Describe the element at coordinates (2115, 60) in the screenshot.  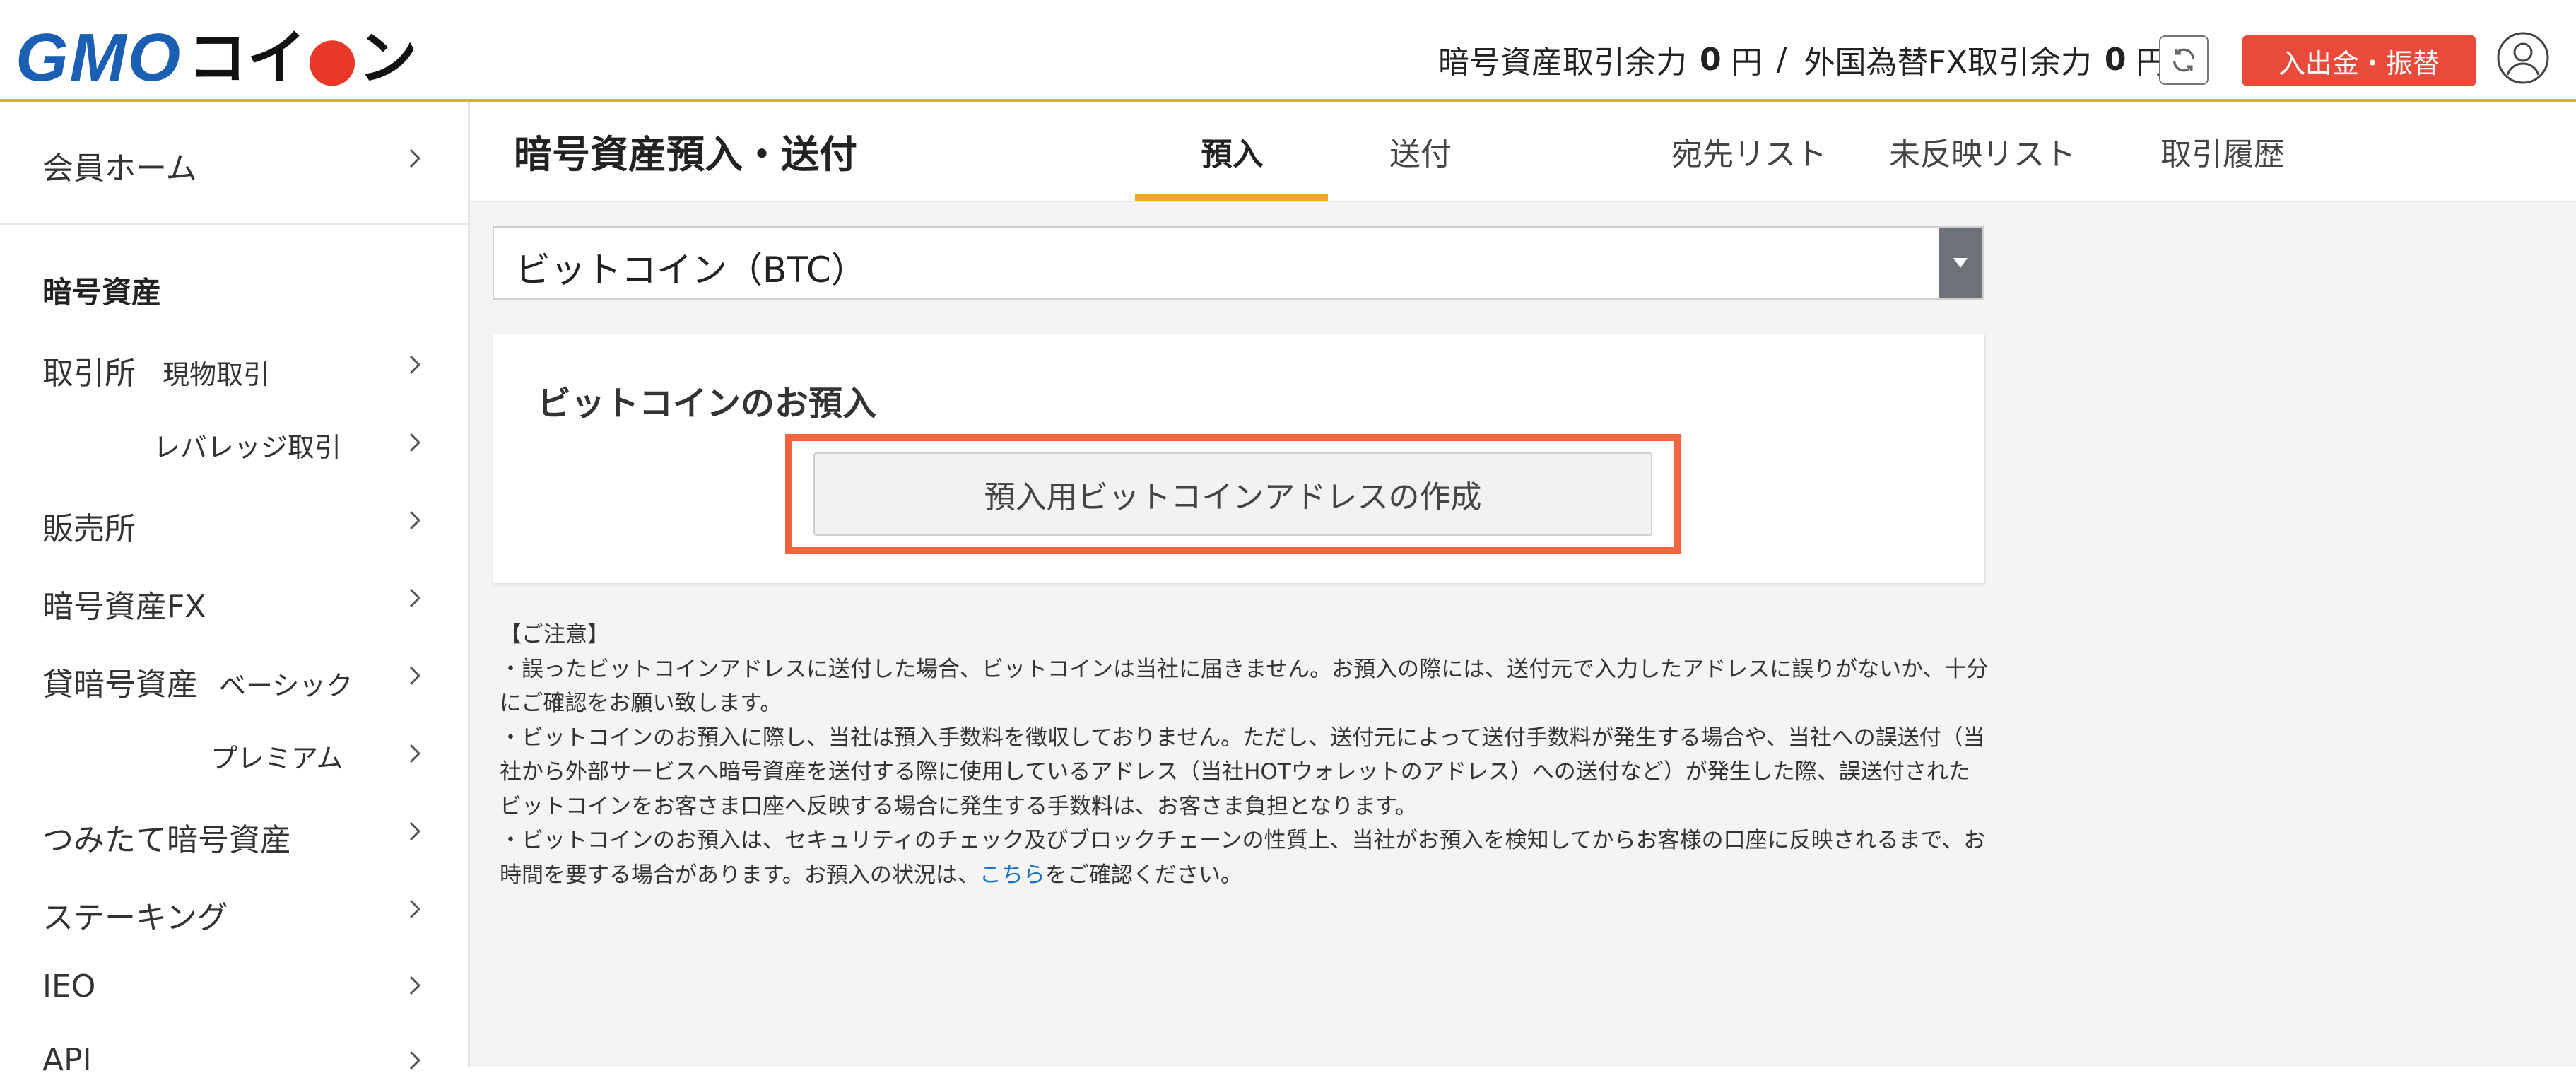
I see `fx-balance-value: 0` at that location.